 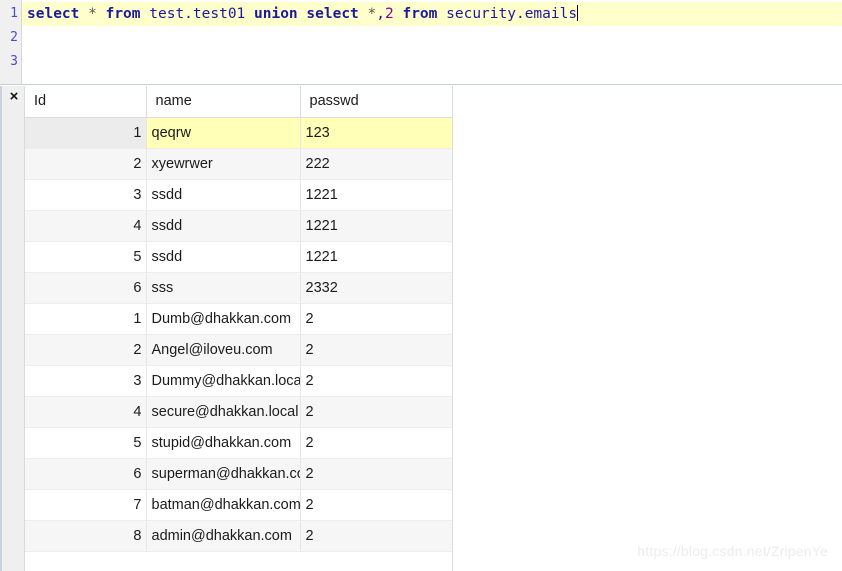 What do you see at coordinates (223, 164) in the screenshot?
I see `cell-name: xyewrwer` at bounding box center [223, 164].